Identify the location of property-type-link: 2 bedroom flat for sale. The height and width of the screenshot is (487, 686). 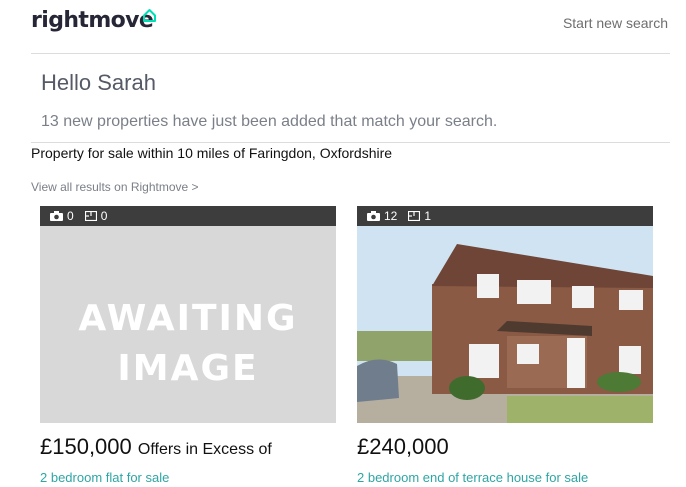
(104, 477).